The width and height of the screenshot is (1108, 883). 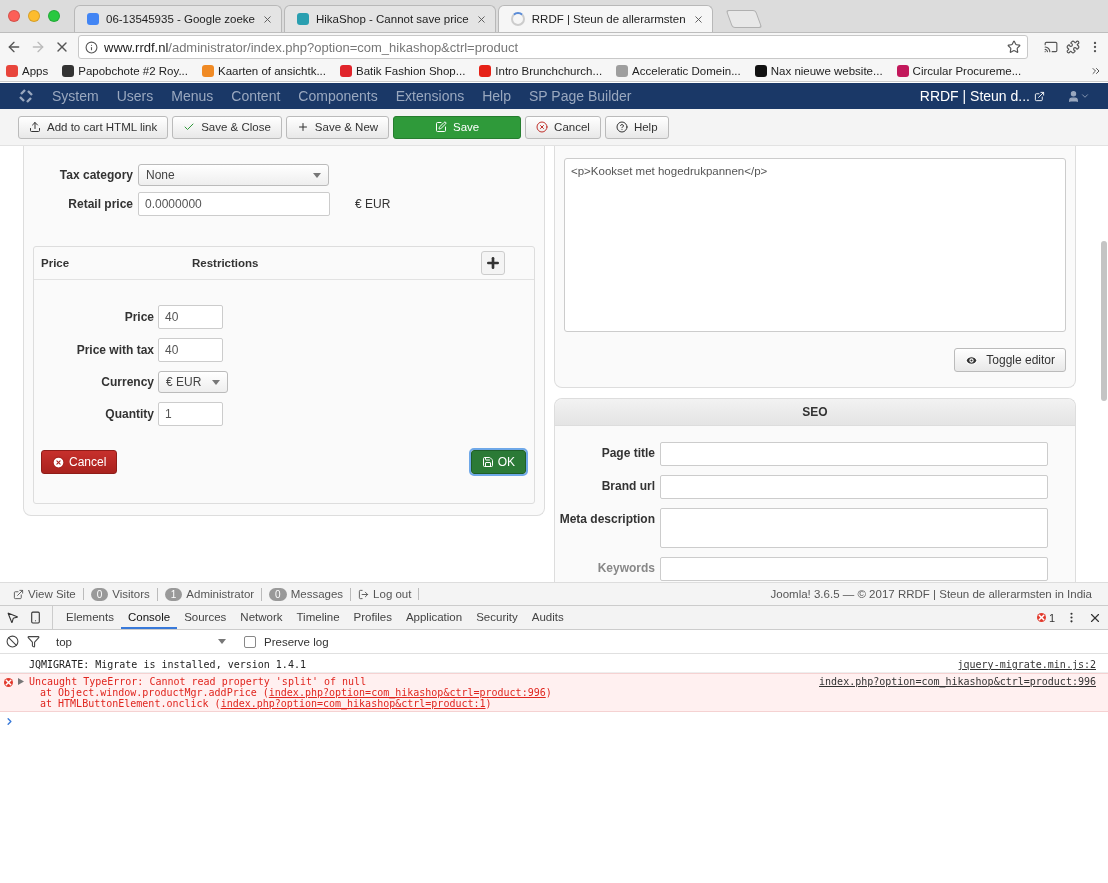 I want to click on field-label: Quantity, so click(x=129, y=414).